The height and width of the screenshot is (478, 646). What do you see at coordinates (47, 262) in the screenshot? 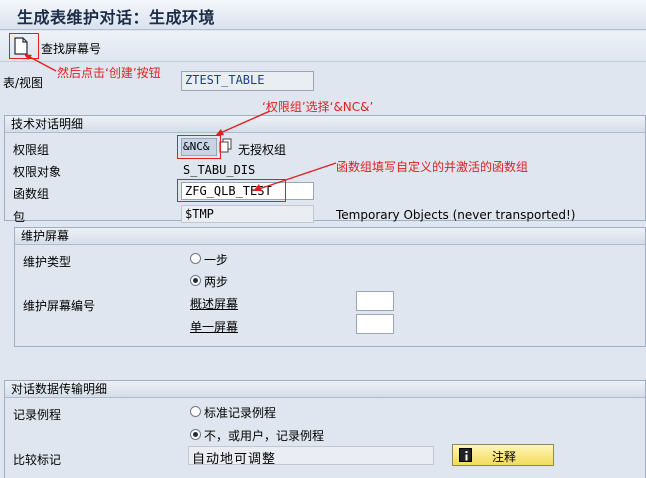
I see `maint-type-label: 维护类型` at bounding box center [47, 262].